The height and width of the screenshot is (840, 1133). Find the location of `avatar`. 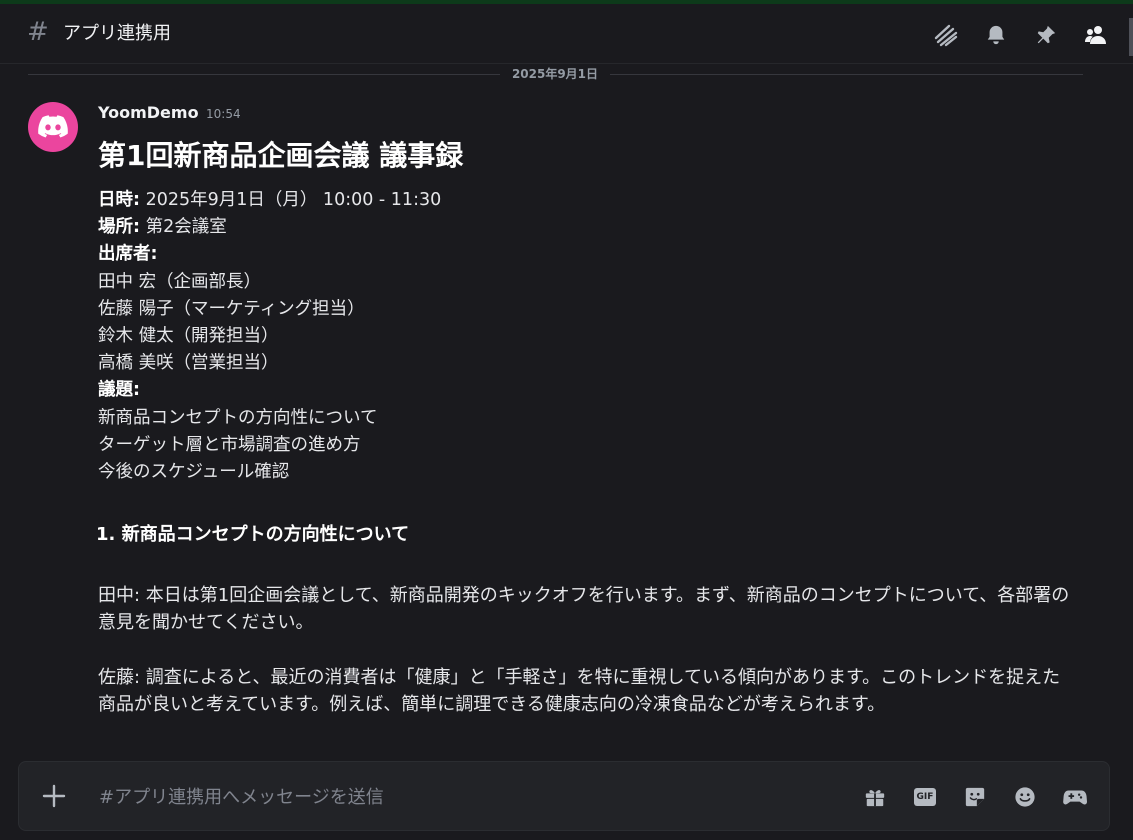

avatar is located at coordinates (53, 127).